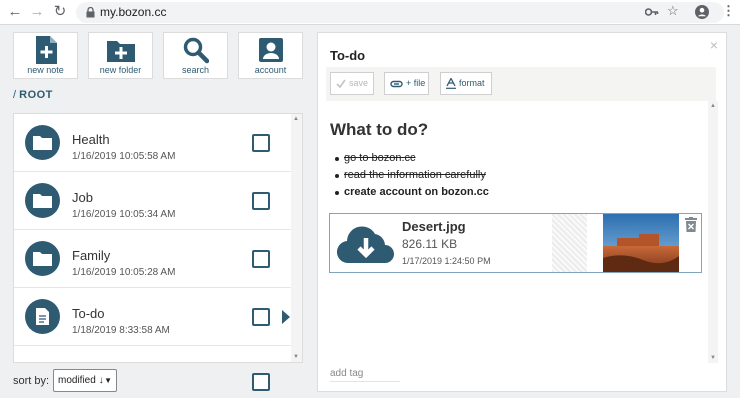 The image size is (740, 398). What do you see at coordinates (434, 226) in the screenshot?
I see `attachment-name: Desert.jpg` at bounding box center [434, 226].